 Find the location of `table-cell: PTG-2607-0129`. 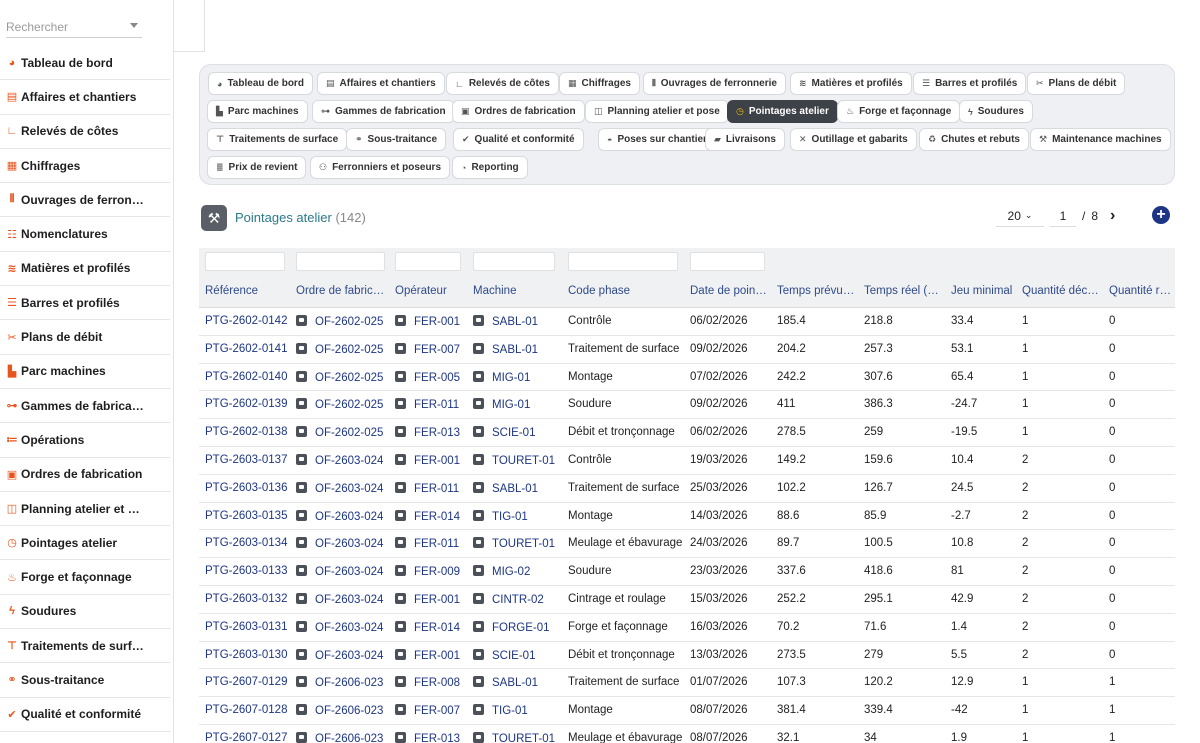

table-cell: PTG-2607-0129 is located at coordinates (249, 682).